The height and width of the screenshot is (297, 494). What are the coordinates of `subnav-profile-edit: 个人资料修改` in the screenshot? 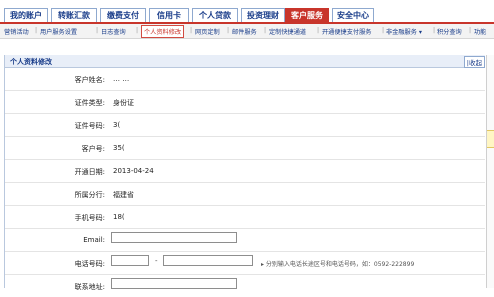 It's located at (163, 31).